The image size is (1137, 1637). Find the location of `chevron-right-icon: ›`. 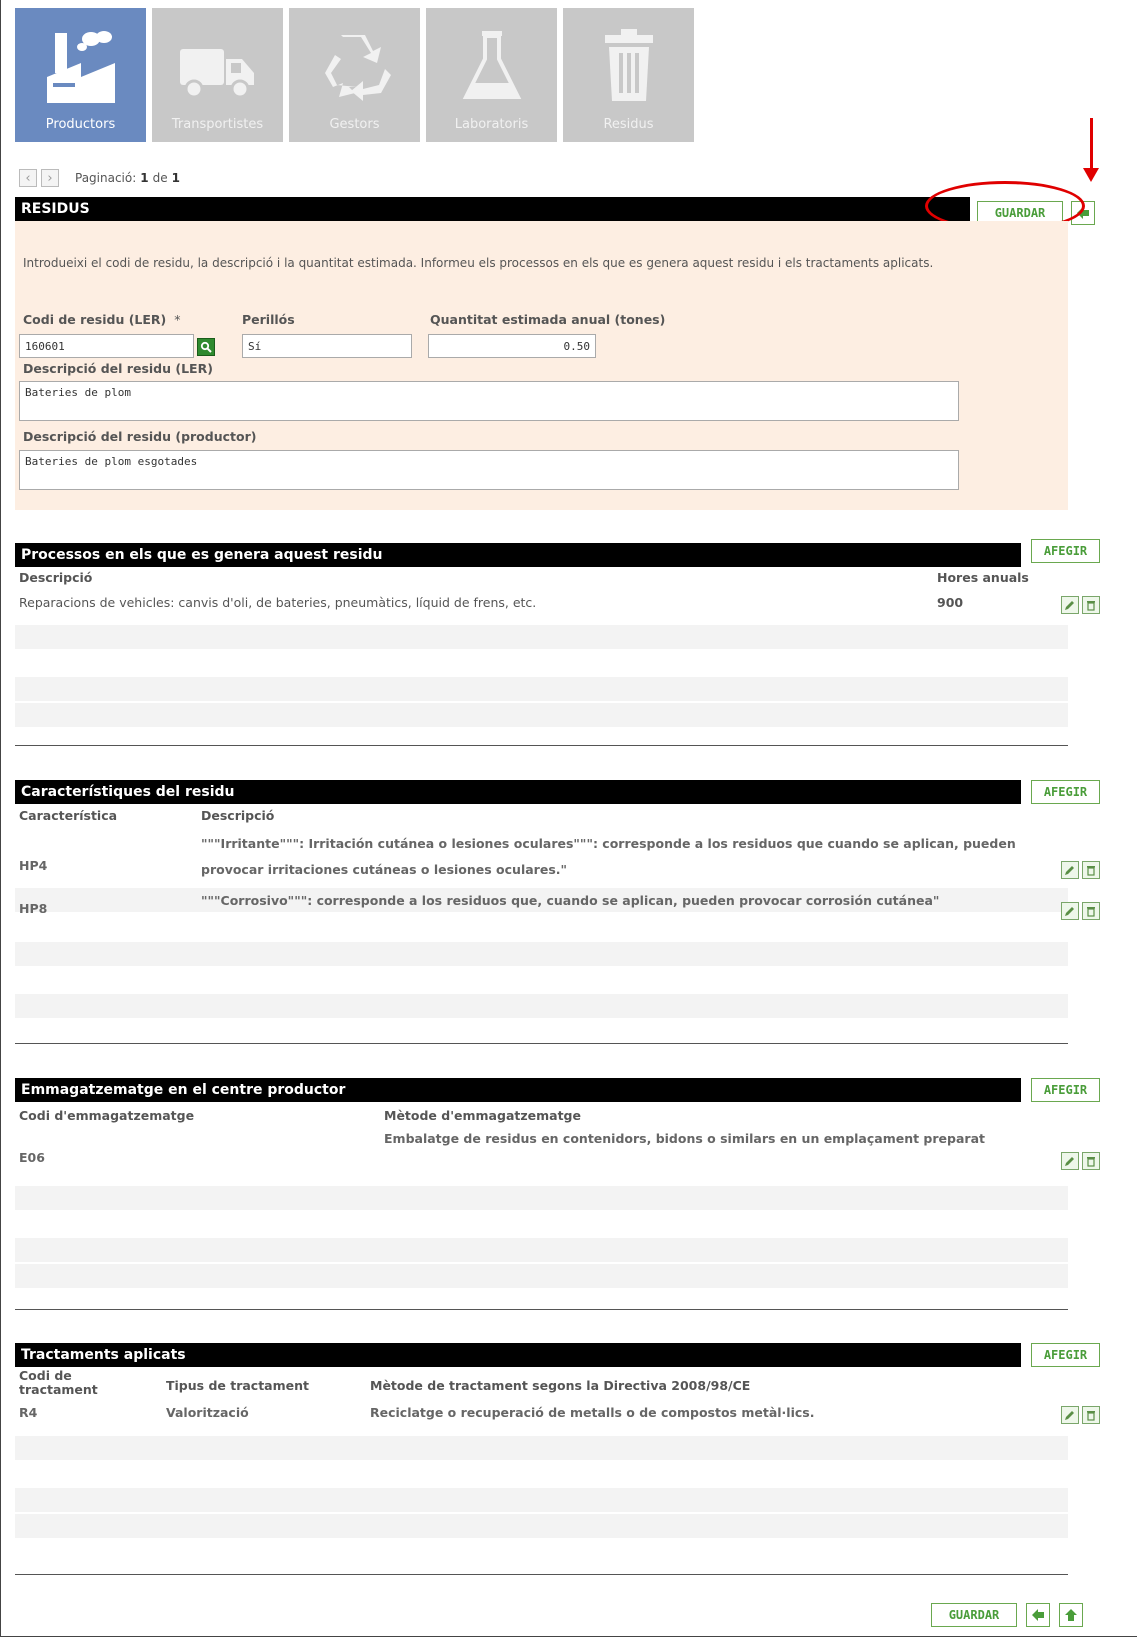

chevron-right-icon: › is located at coordinates (50, 178).